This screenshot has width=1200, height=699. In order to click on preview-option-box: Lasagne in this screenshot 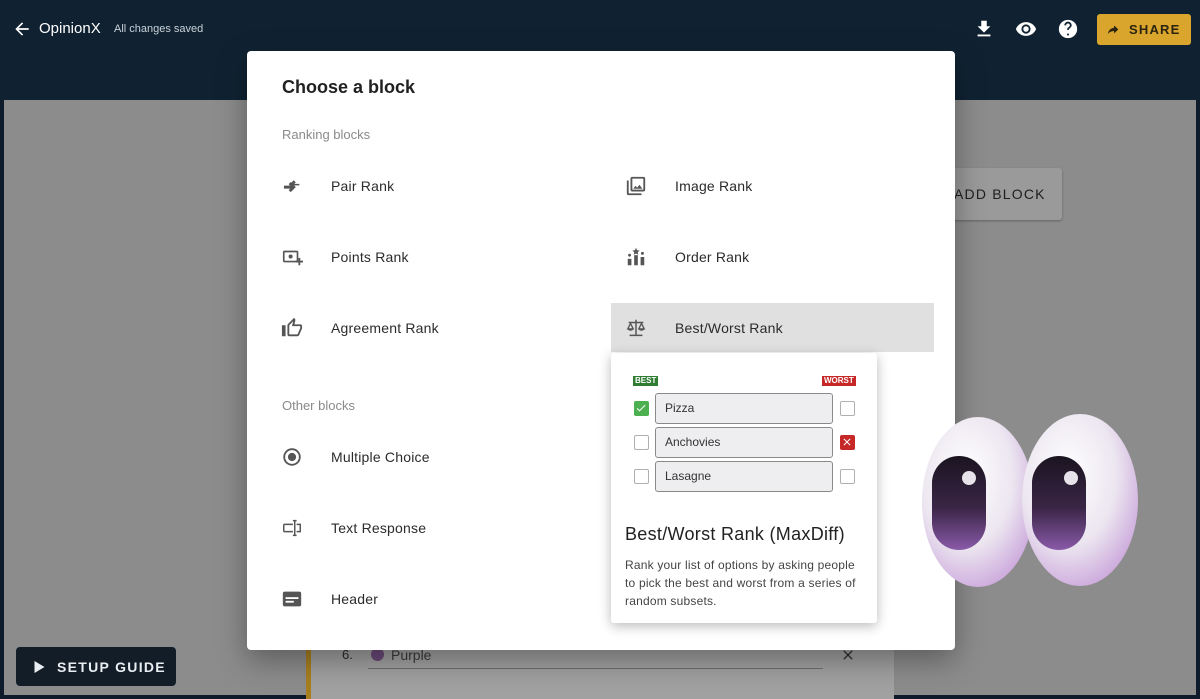, I will do `click(744, 476)`.